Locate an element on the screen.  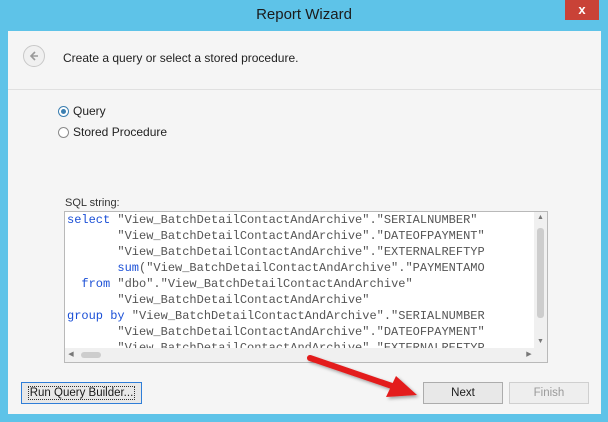
vertical-scroll-thumb is located at coordinates (540, 273).